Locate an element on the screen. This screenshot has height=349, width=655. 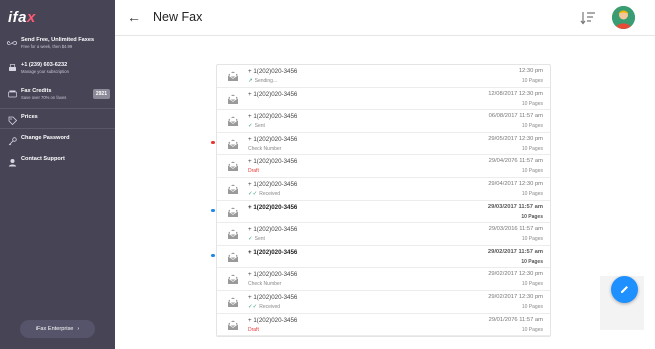
fax-date: 29/02/2017 12:30 pm is located at coordinates (515, 297).